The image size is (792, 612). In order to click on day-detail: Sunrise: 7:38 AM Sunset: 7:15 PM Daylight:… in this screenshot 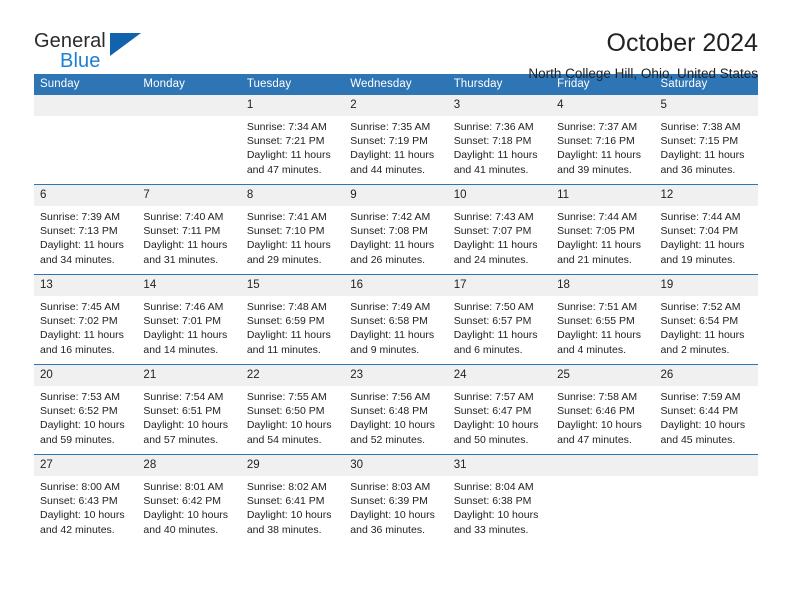, I will do `click(706, 146)`.